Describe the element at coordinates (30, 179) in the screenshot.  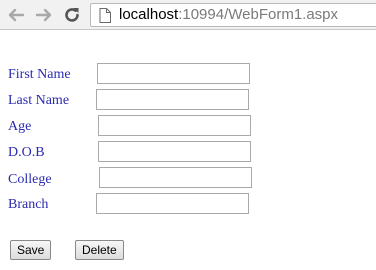
I see `college-label: College` at that location.